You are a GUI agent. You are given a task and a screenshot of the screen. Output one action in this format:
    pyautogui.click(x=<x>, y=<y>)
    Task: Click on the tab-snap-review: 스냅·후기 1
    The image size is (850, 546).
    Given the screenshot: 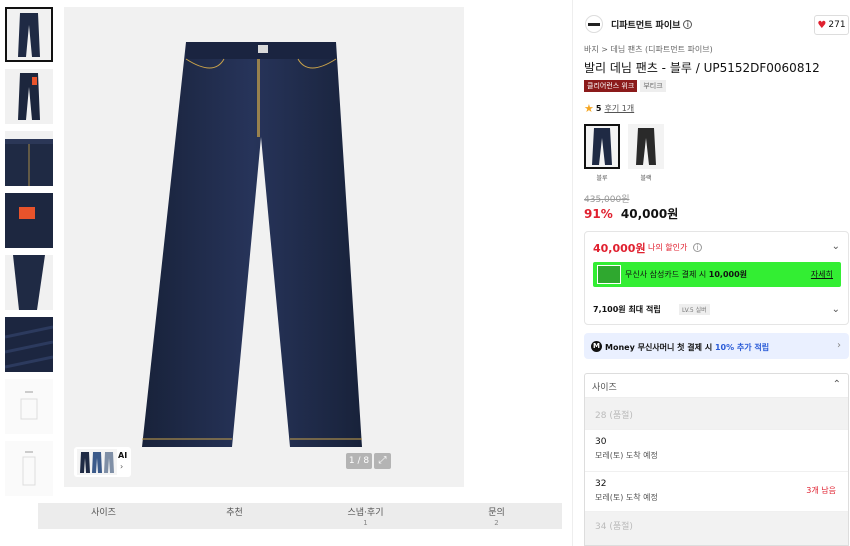 What is the action you would take?
    pyautogui.click(x=365, y=516)
    